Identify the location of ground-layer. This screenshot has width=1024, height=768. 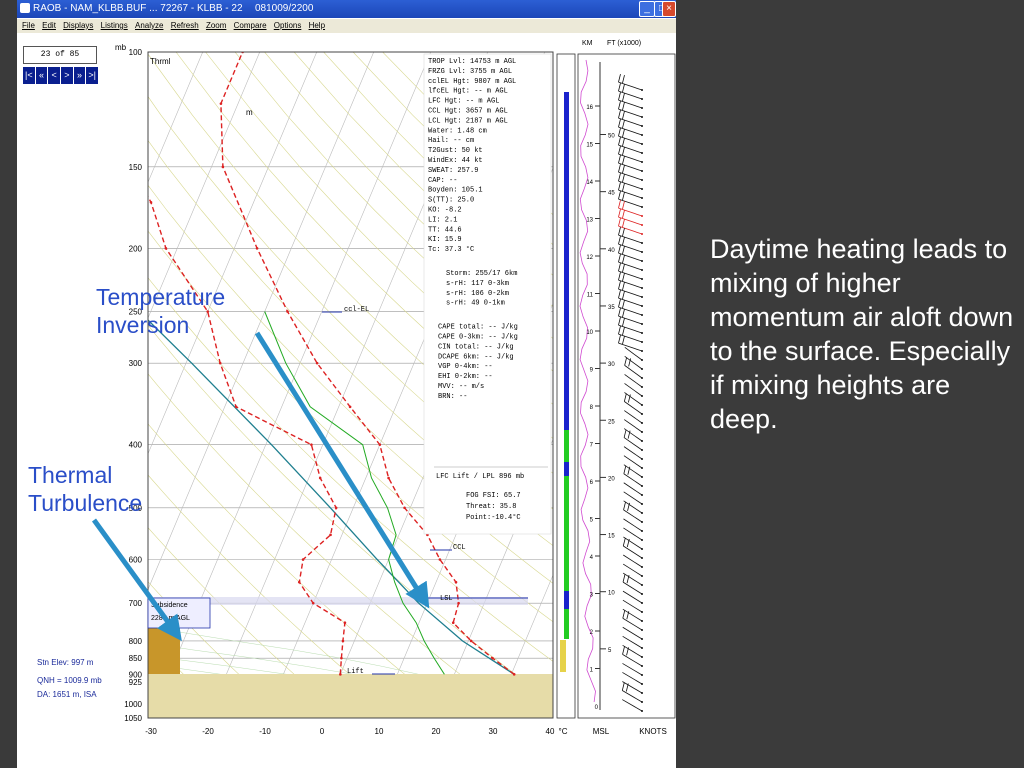
(350, 696).